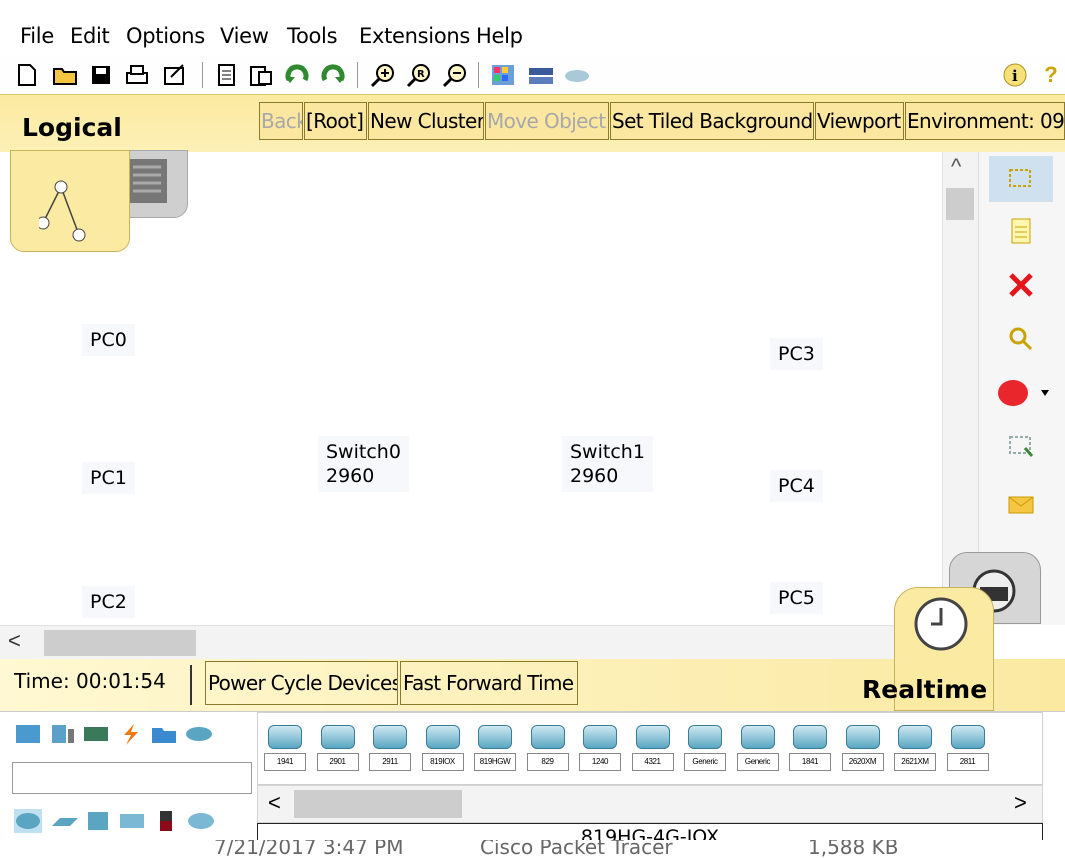 The image size is (1065, 858). Describe the element at coordinates (37, 36) in the screenshot. I see `menu-file: File` at that location.